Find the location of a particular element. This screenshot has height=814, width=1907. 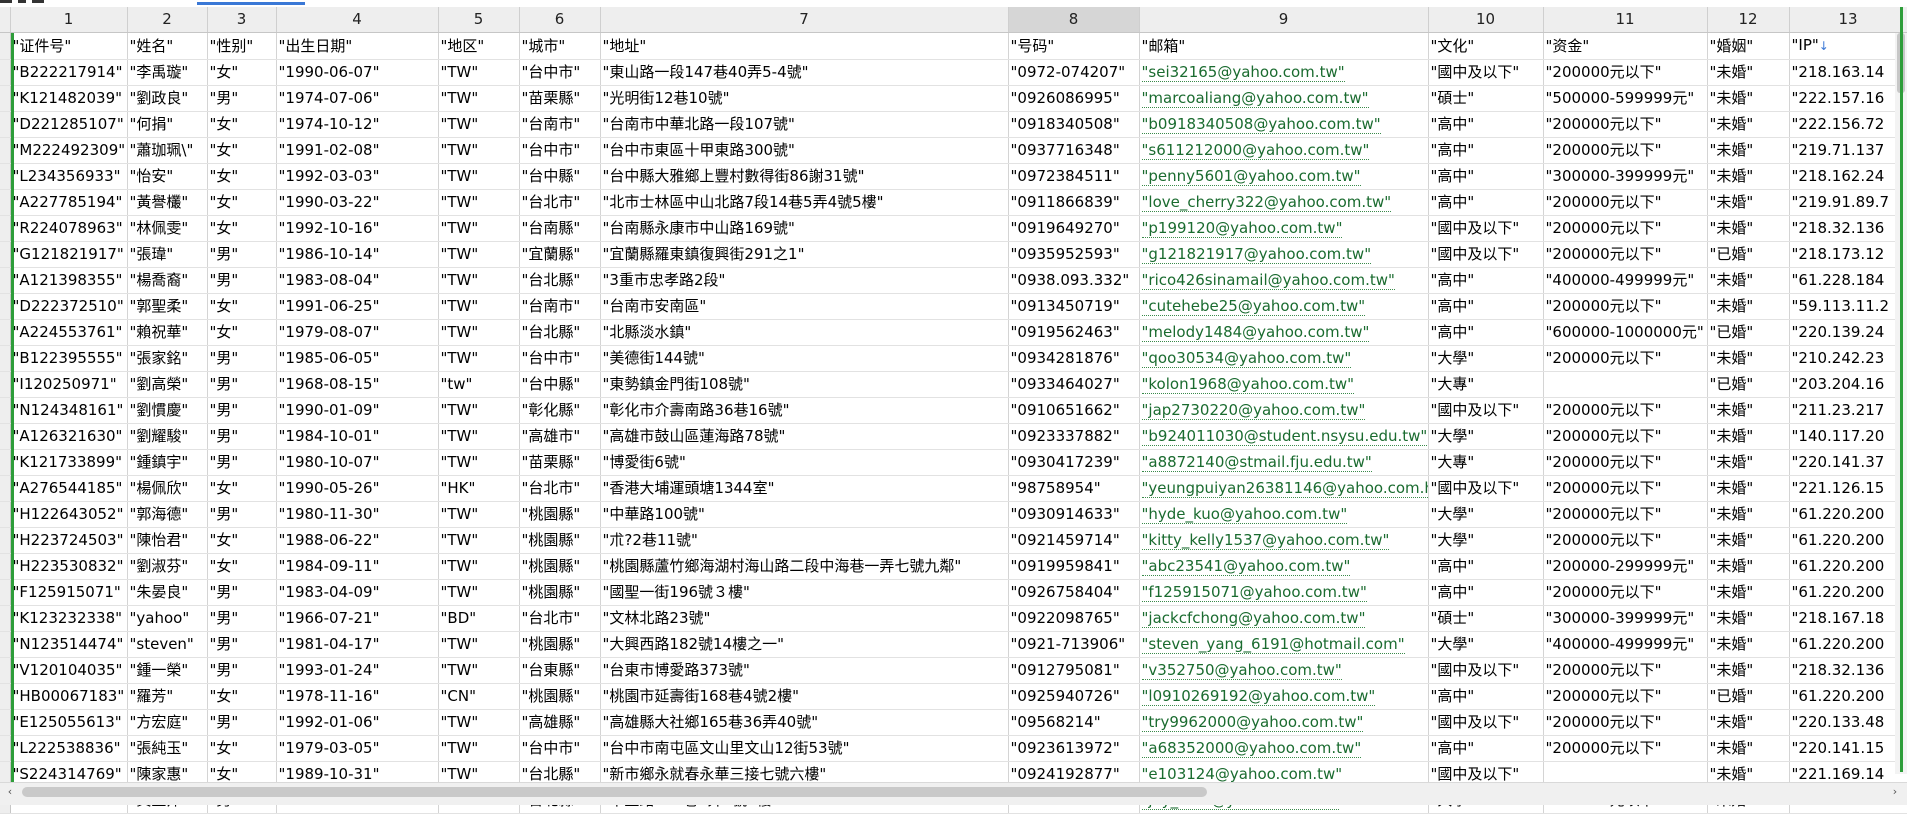

table-cell: "1984-10-01" is located at coordinates (357, 436).